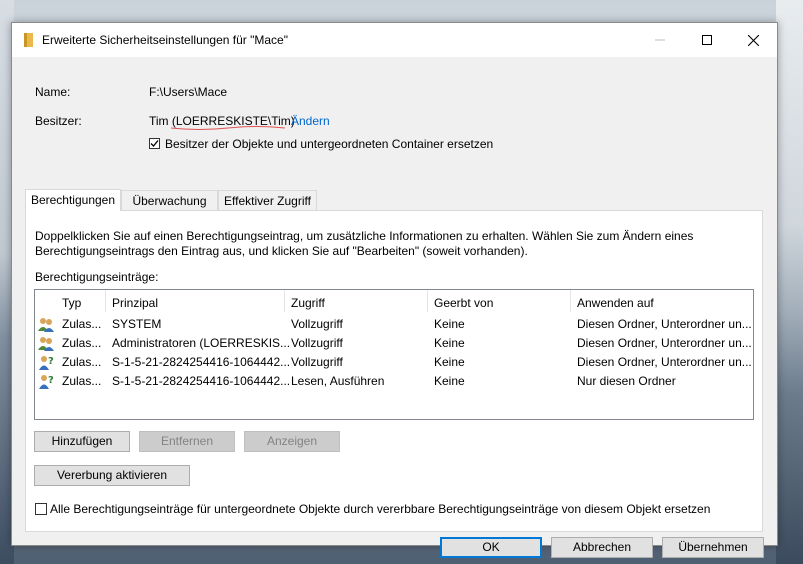 The image size is (803, 564). What do you see at coordinates (789, 282) in the screenshot?
I see `desktop-background-right` at bounding box center [789, 282].